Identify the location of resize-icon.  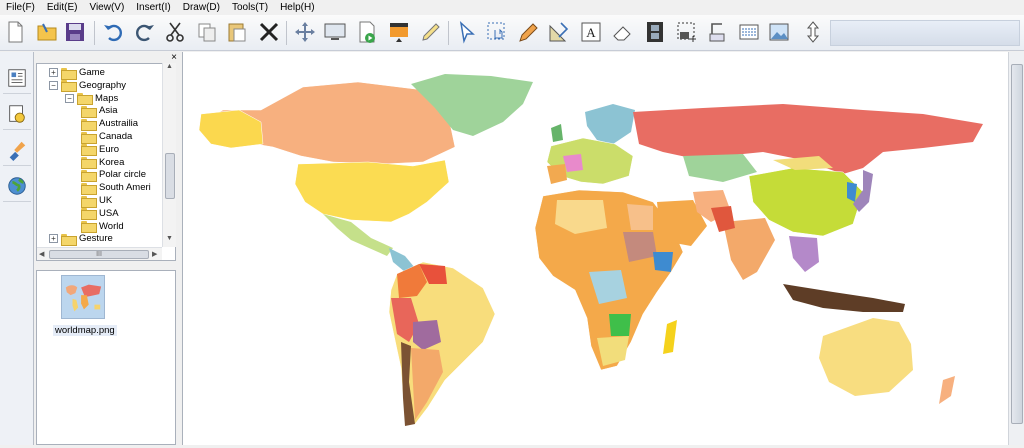
(813, 32).